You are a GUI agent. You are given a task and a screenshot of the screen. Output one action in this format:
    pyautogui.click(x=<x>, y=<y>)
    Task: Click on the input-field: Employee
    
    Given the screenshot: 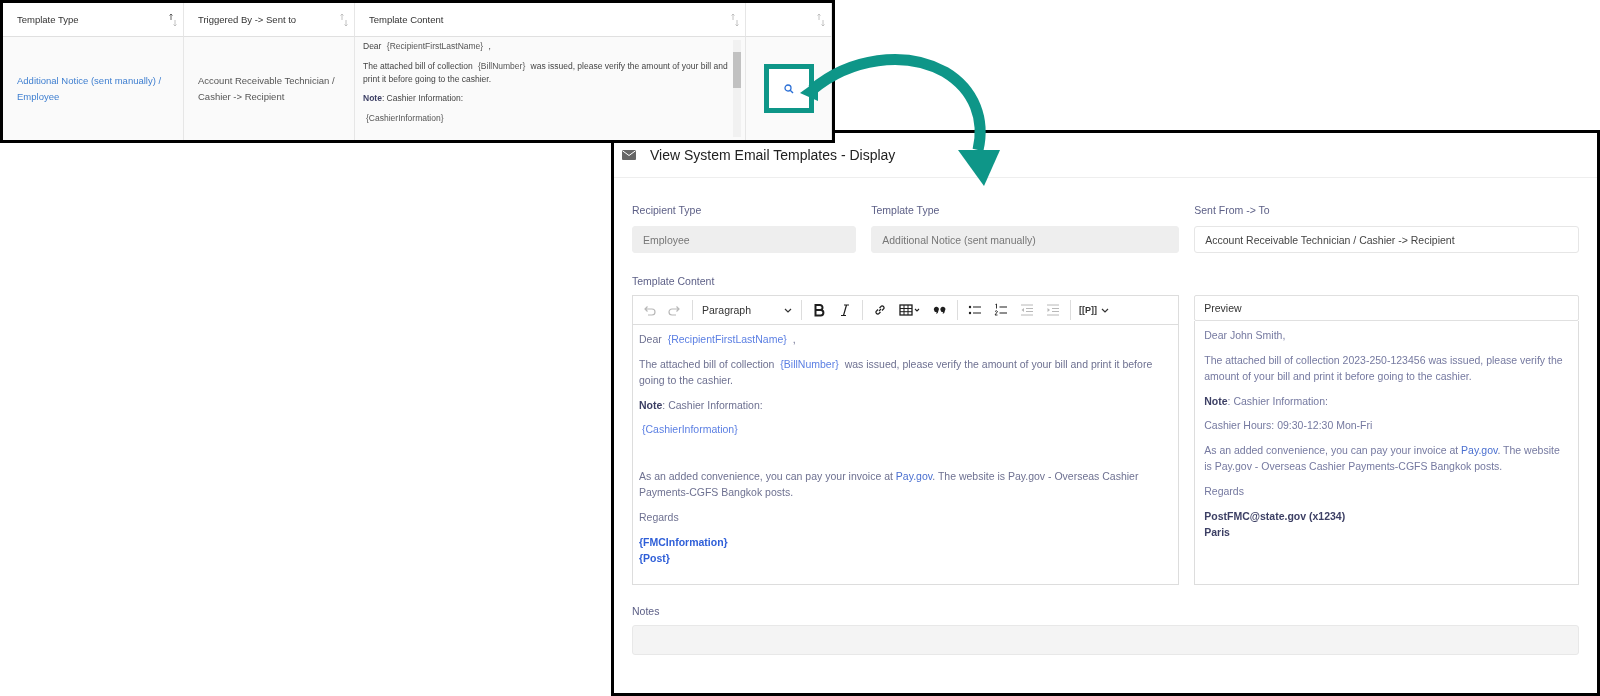 What is the action you would take?
    pyautogui.click(x=744, y=239)
    